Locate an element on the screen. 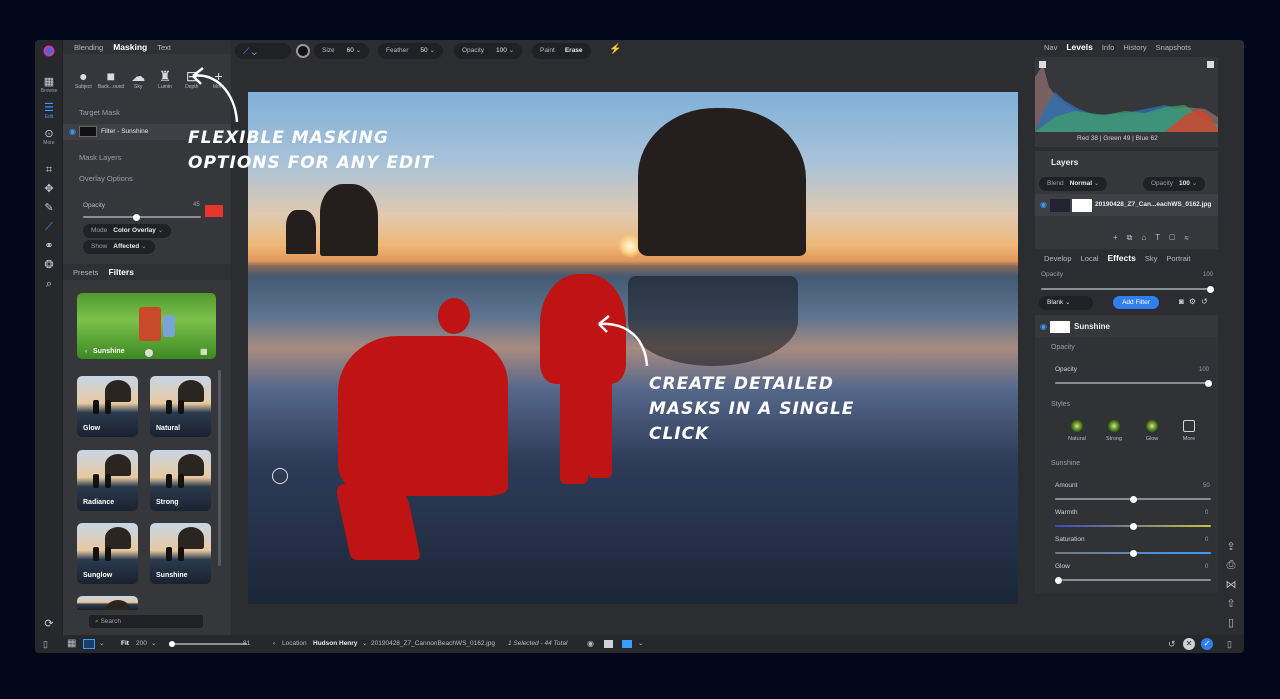 Image resolution: width=1280 pixels, height=699 pixels. add-filter-button: Add Filter is located at coordinates (1136, 302).